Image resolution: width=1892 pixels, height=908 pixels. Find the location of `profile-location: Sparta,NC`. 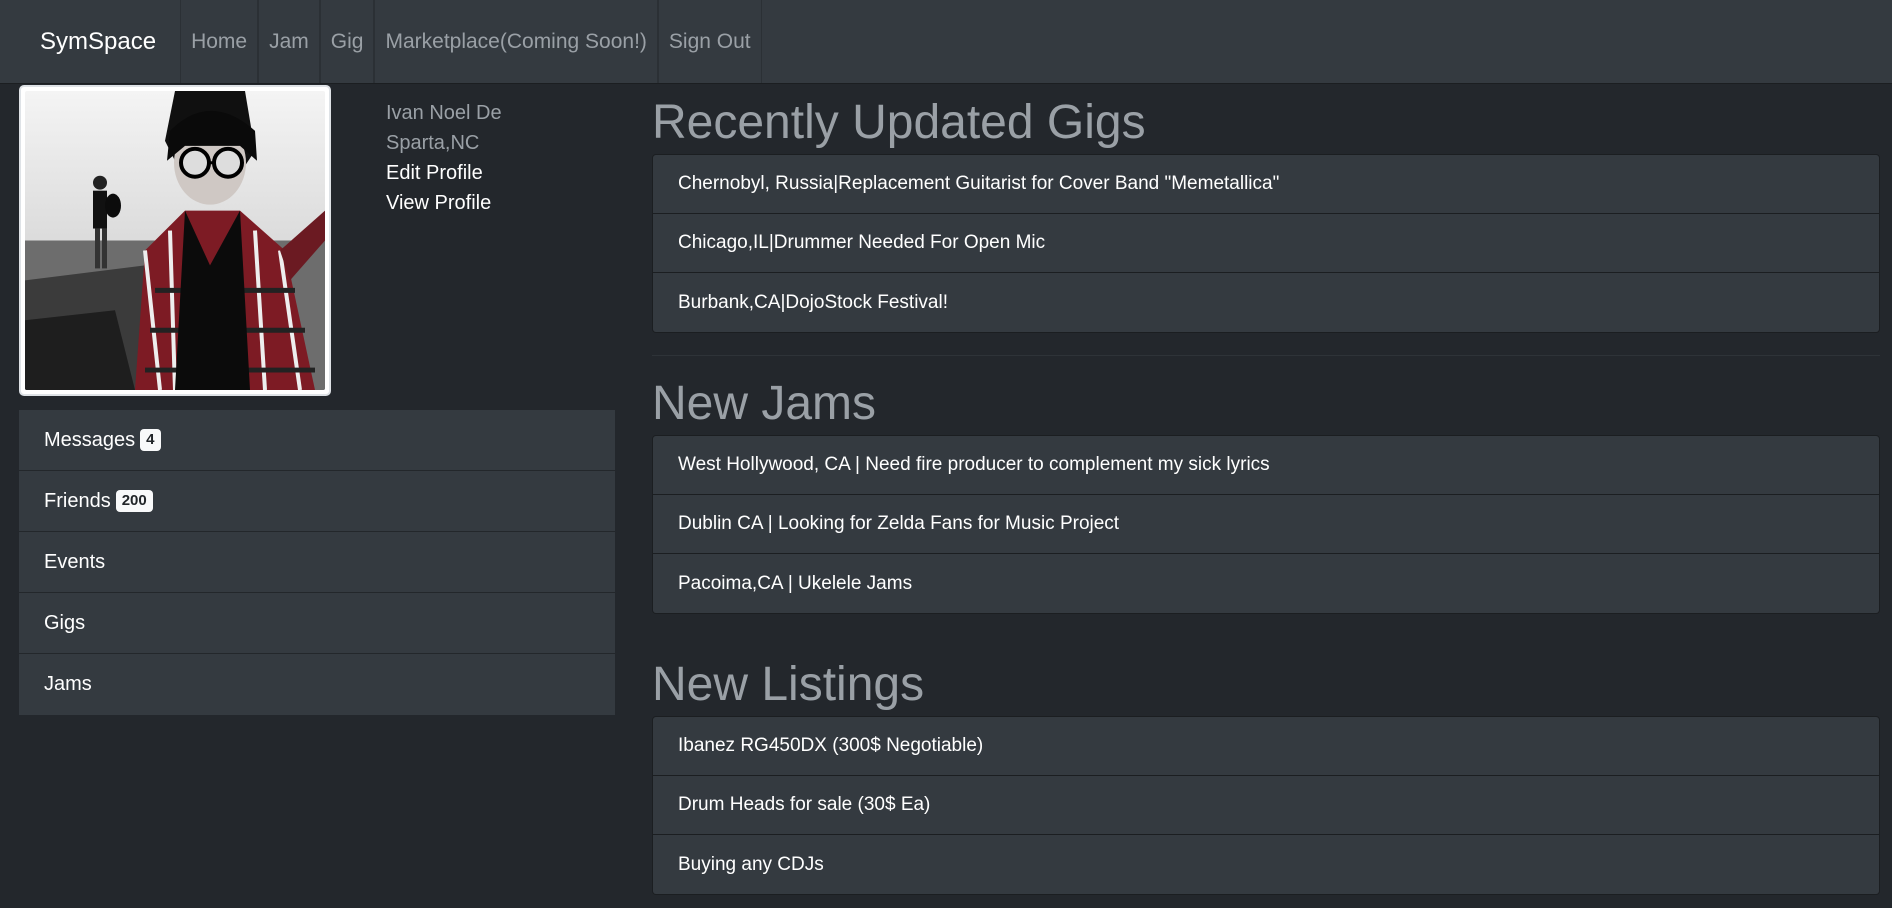

profile-location: Sparta,NC is located at coordinates (433, 143).